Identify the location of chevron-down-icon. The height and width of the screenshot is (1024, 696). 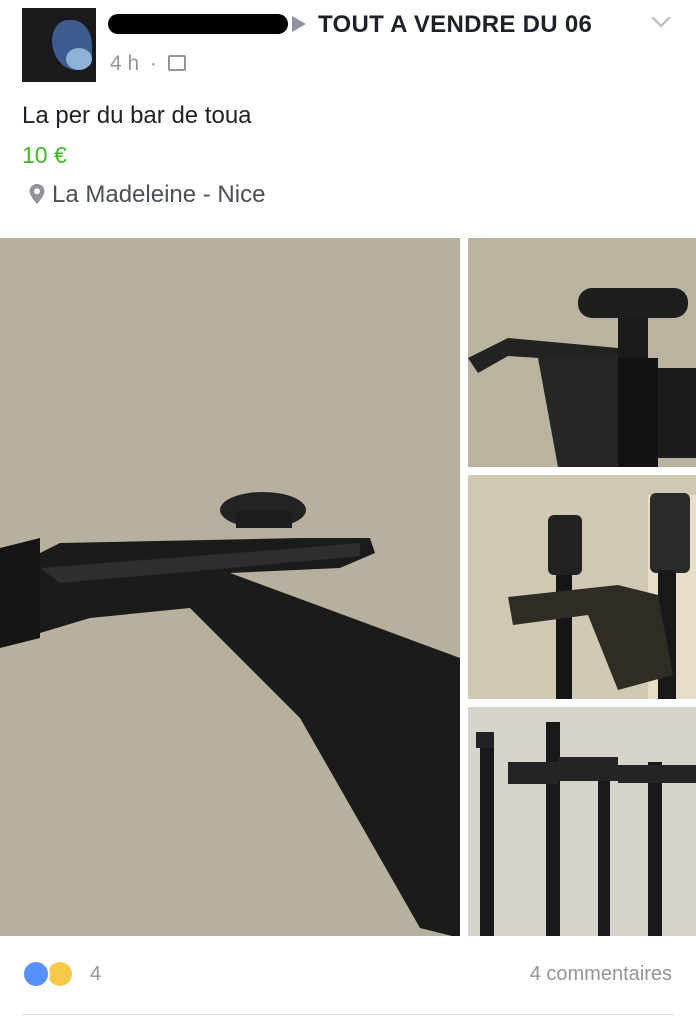
(661, 22).